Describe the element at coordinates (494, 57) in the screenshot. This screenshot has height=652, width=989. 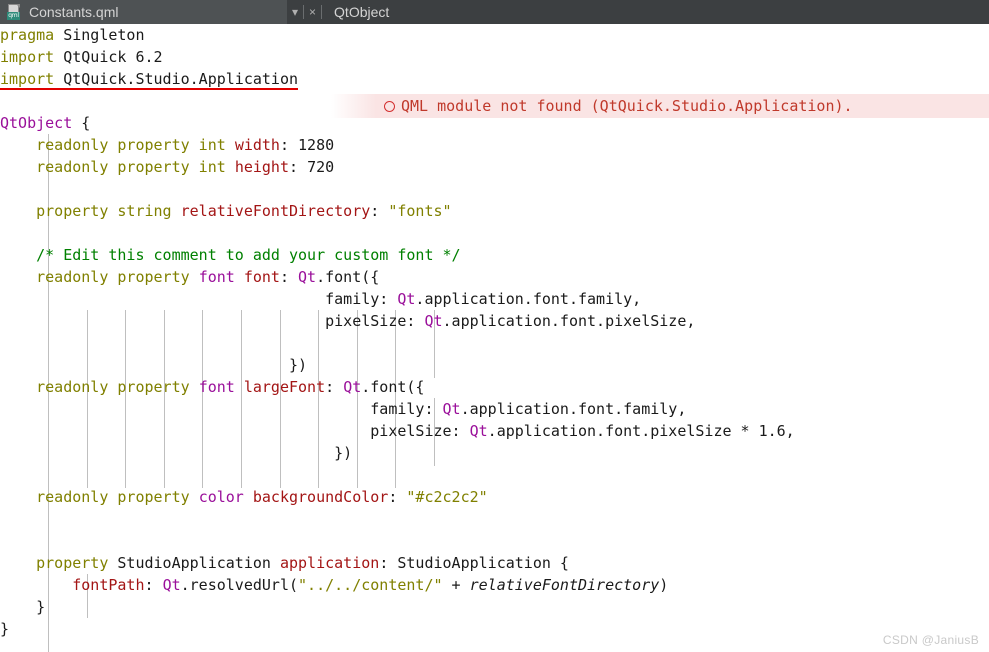
I see `code-line: import QtQuick 6.2` at that location.